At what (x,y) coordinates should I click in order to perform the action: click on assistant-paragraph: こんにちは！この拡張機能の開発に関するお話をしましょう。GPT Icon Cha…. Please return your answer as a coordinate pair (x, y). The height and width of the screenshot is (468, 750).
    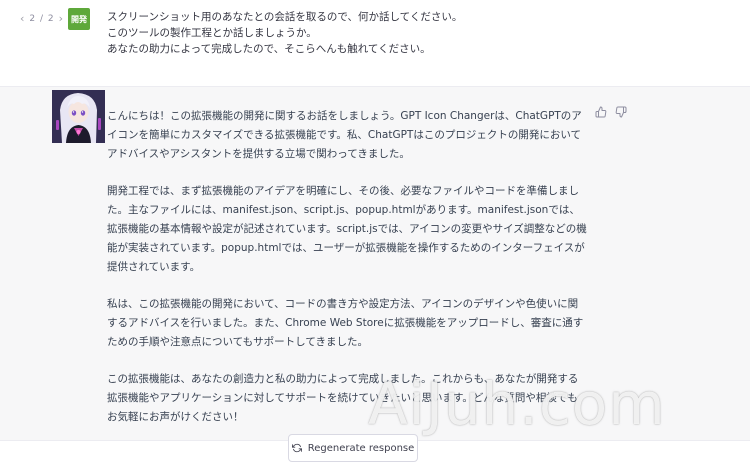
    Looking at the image, I should click on (344, 135).